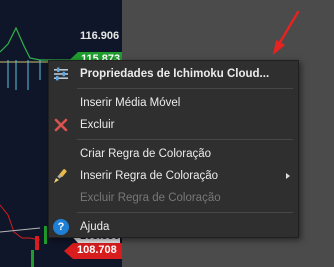  What do you see at coordinates (146, 154) in the screenshot?
I see `menu-item-label: Criar Regra de Coloração` at bounding box center [146, 154].